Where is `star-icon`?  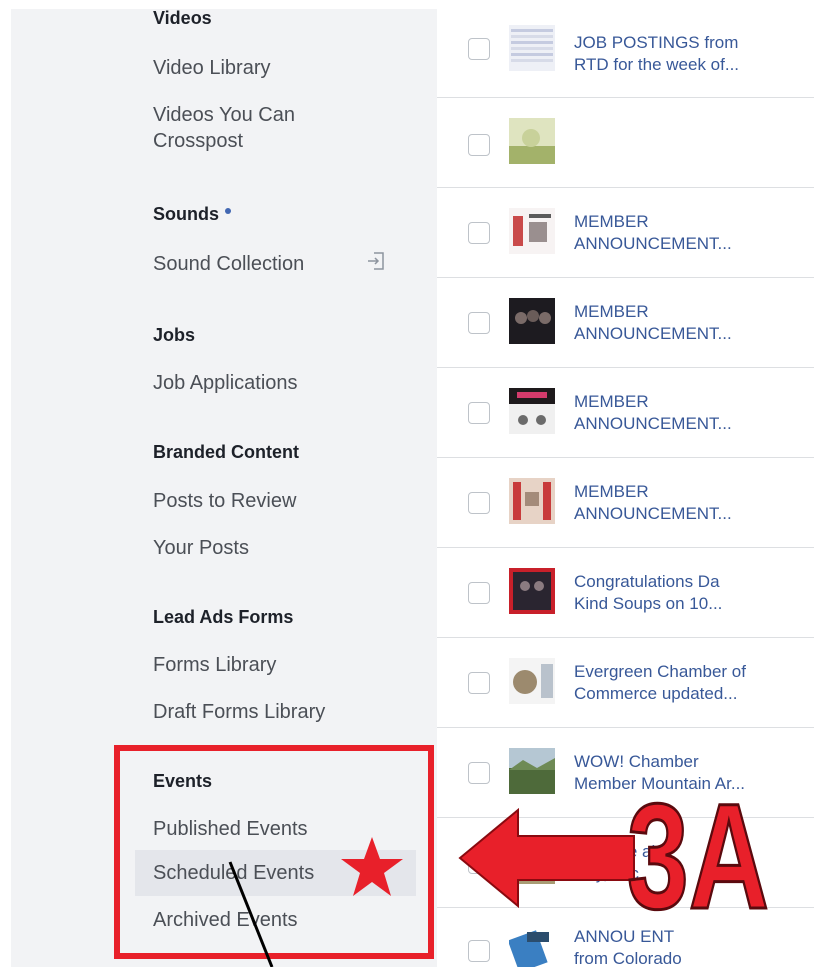
star-icon is located at coordinates (372, 866).